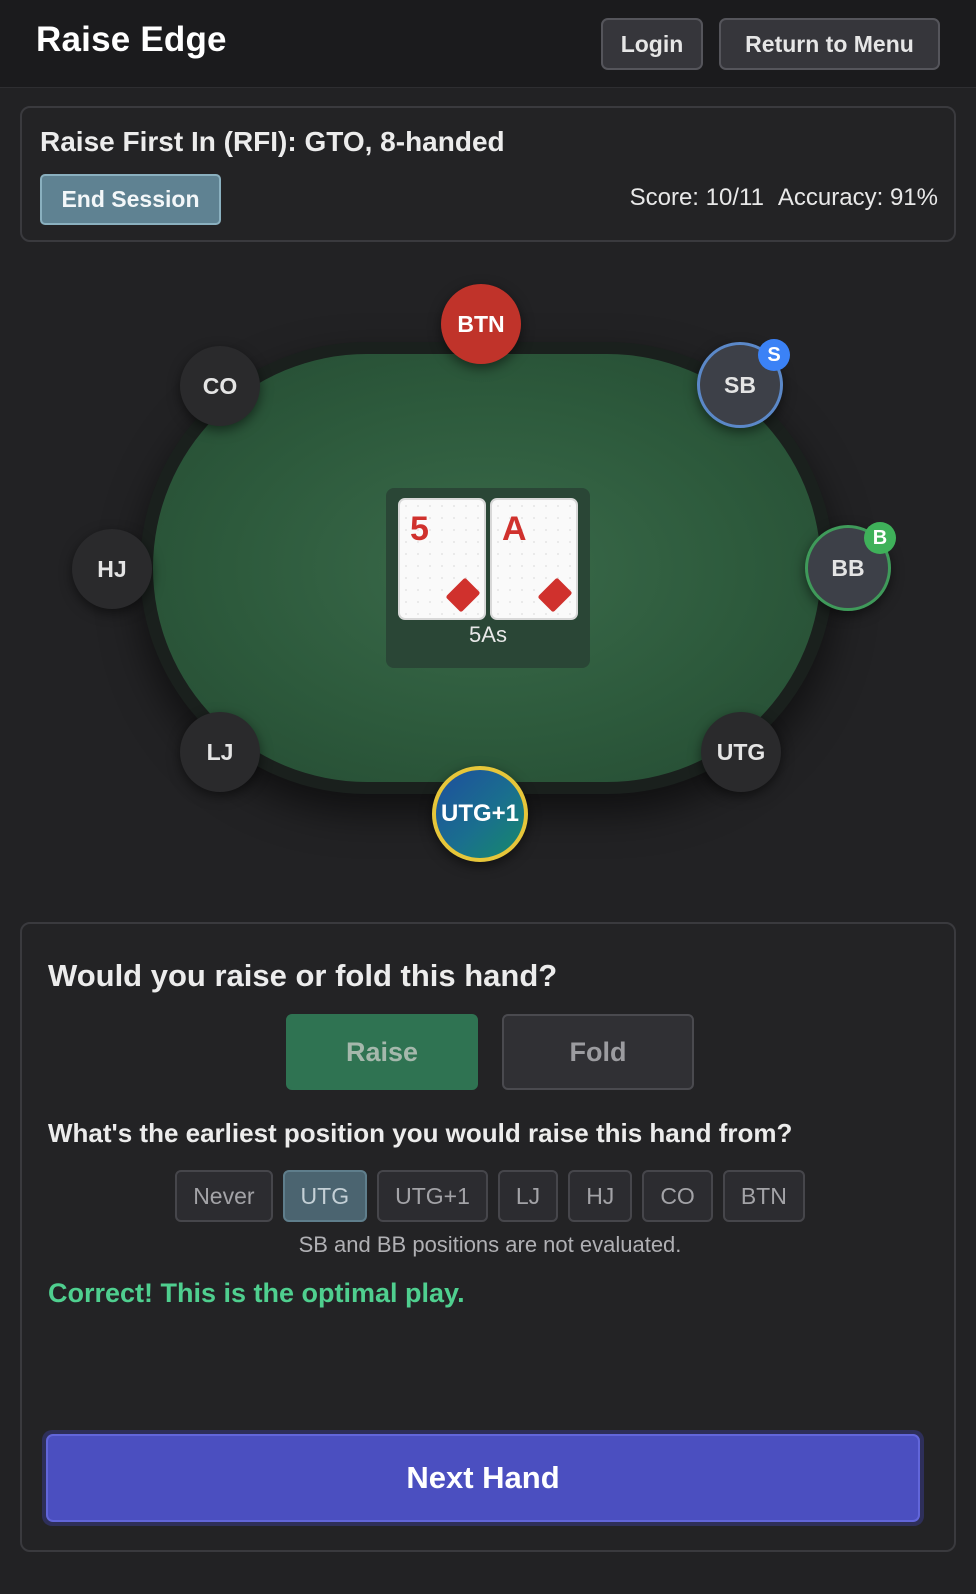  I want to click on next-hand-wrapper: Next Hand, so click(483, 1478).